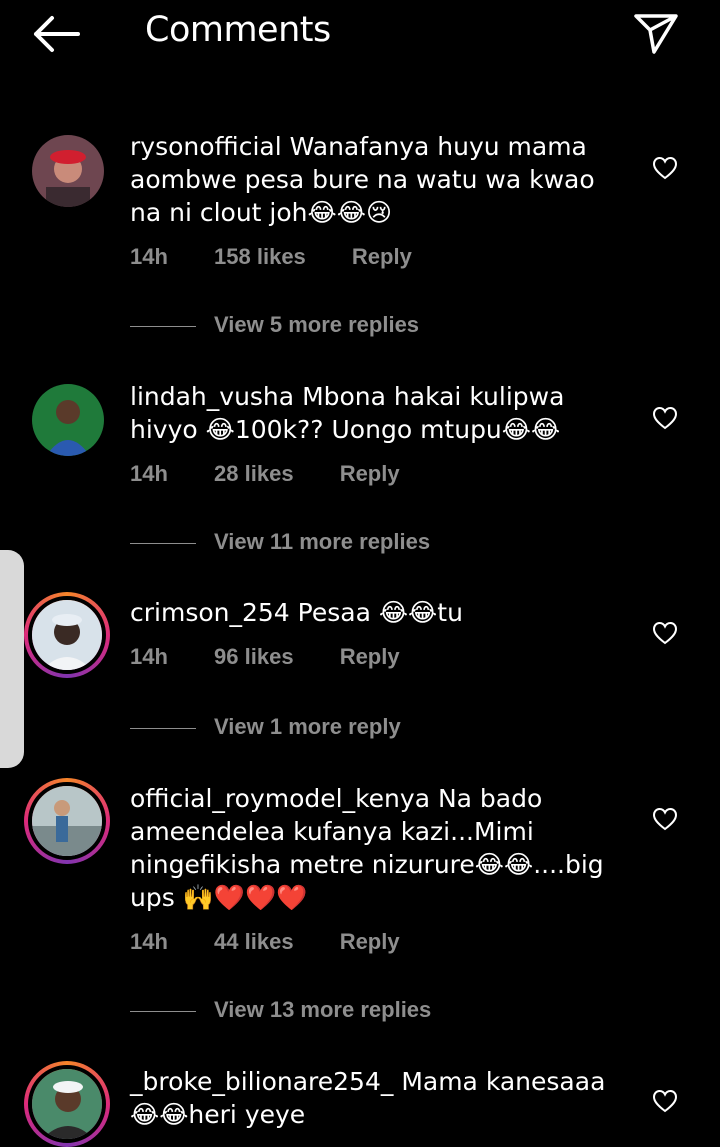 The width and height of the screenshot is (720, 1147). Describe the element at coordinates (261, 1081) in the screenshot. I see `comment-username: _broke_bilionare254_` at that location.